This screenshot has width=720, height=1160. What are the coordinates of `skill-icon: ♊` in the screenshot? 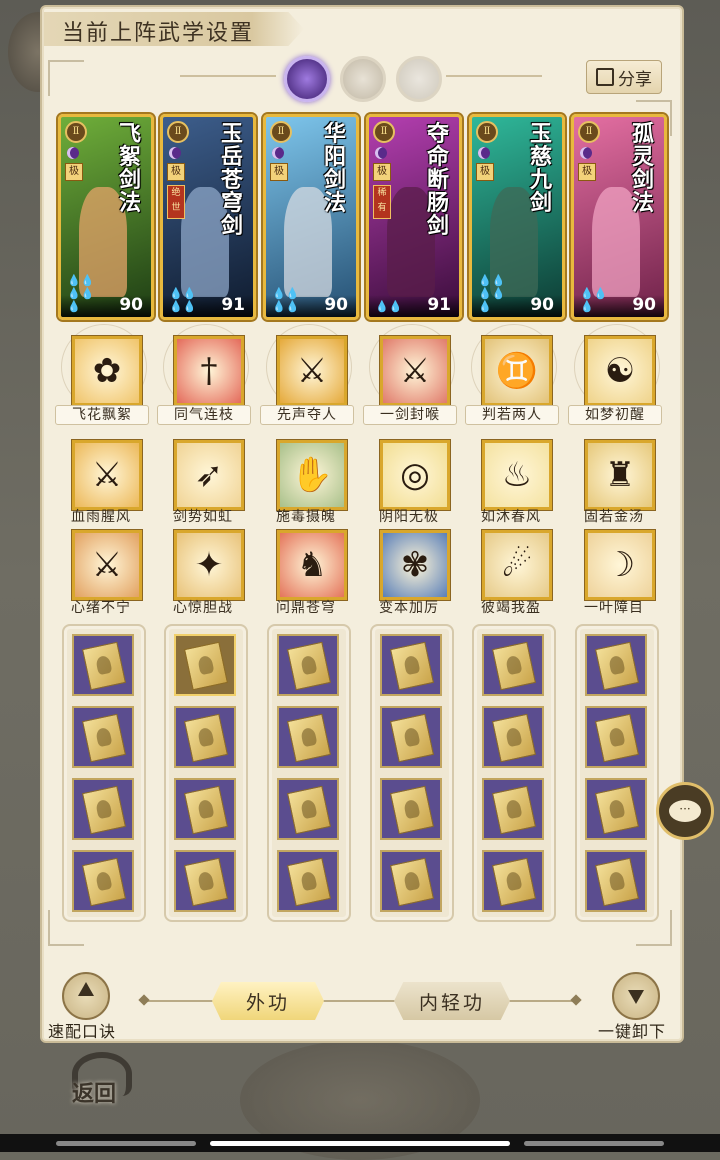 It's located at (517, 371).